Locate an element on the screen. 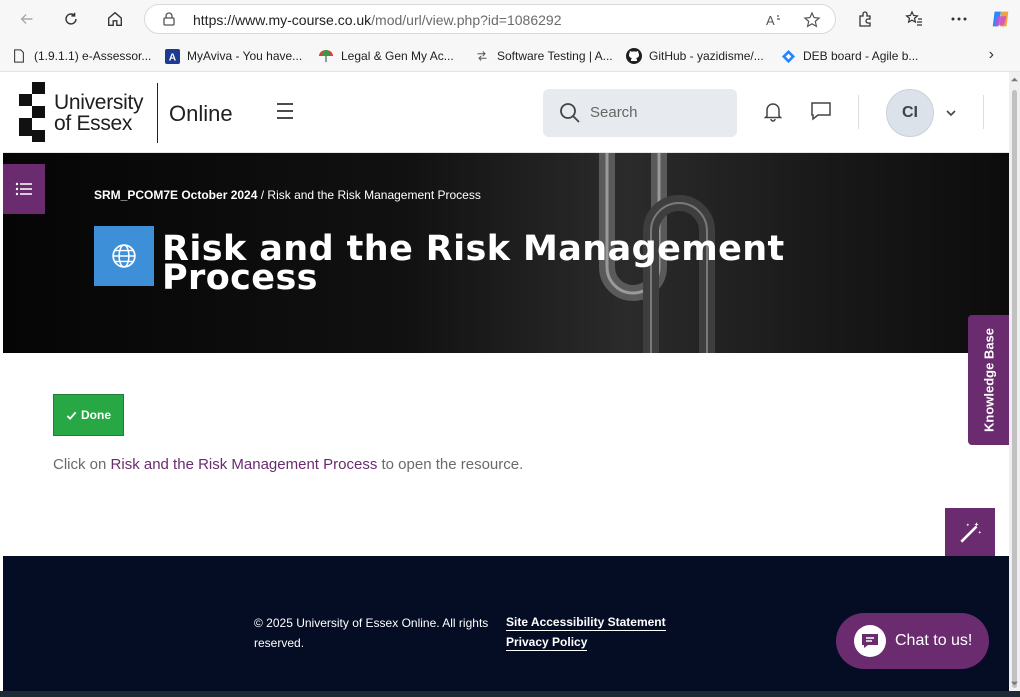  university-logo-text: University of Essex is located at coordinates (98, 113).